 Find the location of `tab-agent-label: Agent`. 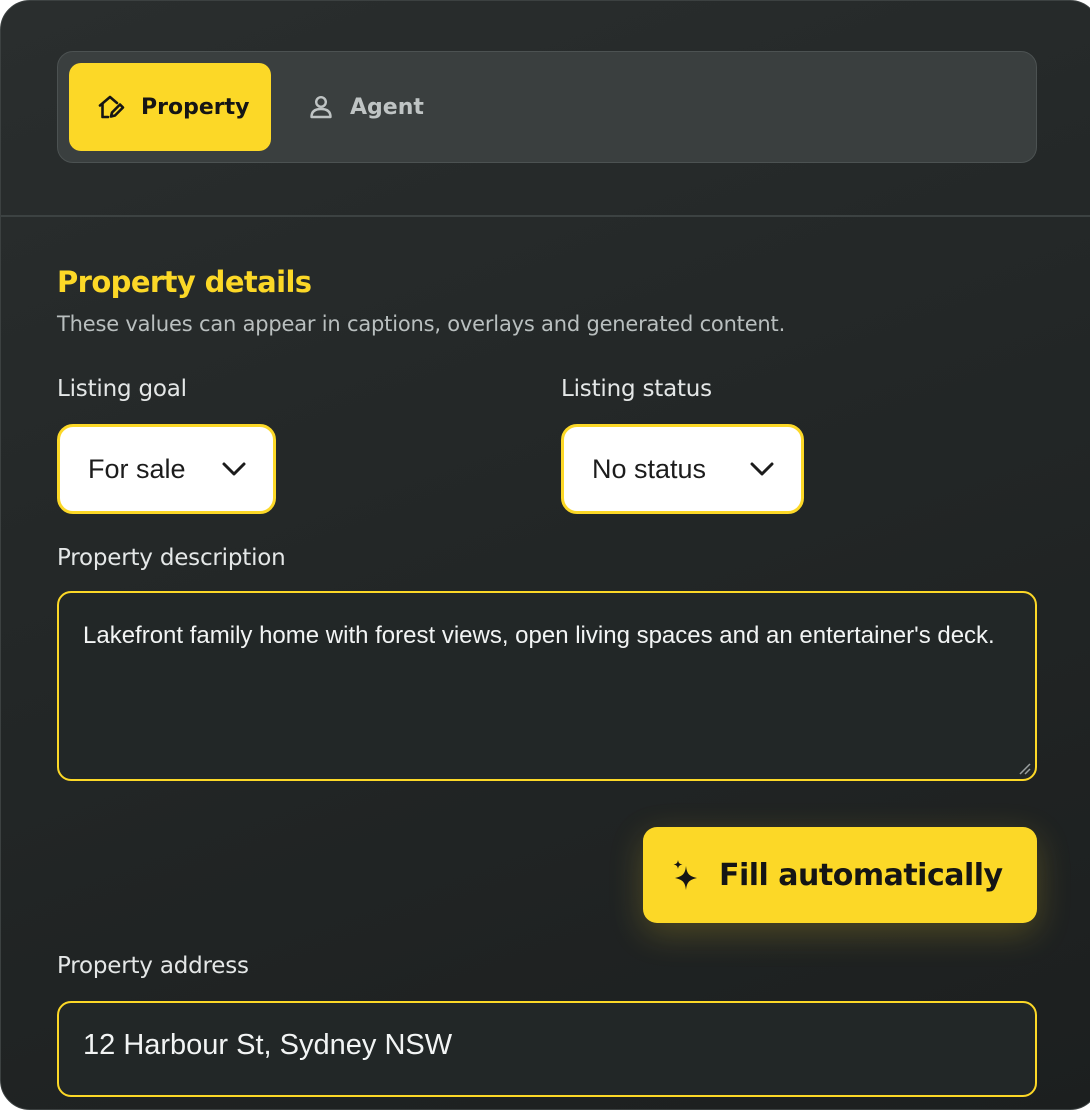

tab-agent-label: Agent is located at coordinates (387, 107).